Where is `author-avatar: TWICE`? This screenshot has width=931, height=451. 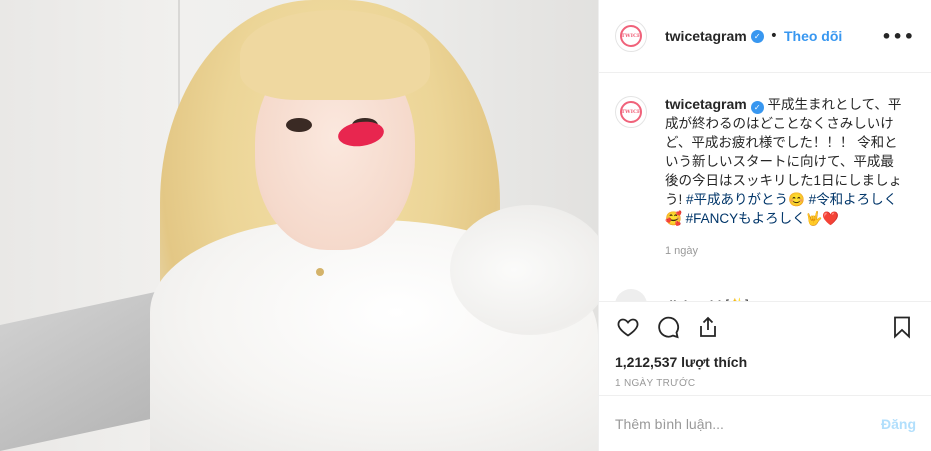
author-avatar: TWICE is located at coordinates (631, 36).